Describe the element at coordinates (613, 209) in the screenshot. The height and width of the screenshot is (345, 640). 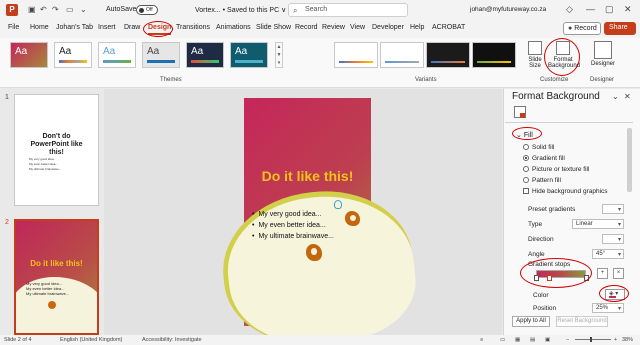
I see `preset-gradients-dropdown` at that location.